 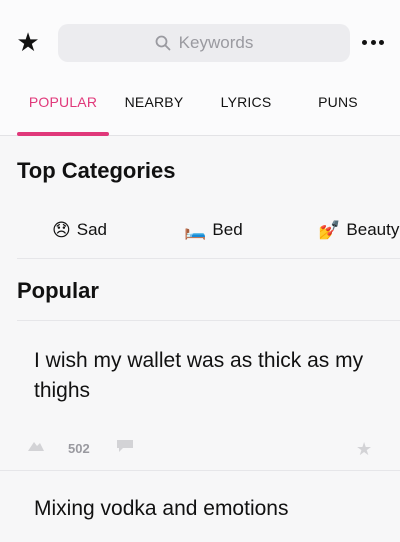 What do you see at coordinates (201, 449) in the screenshot?
I see `post-actions: 502 ★` at bounding box center [201, 449].